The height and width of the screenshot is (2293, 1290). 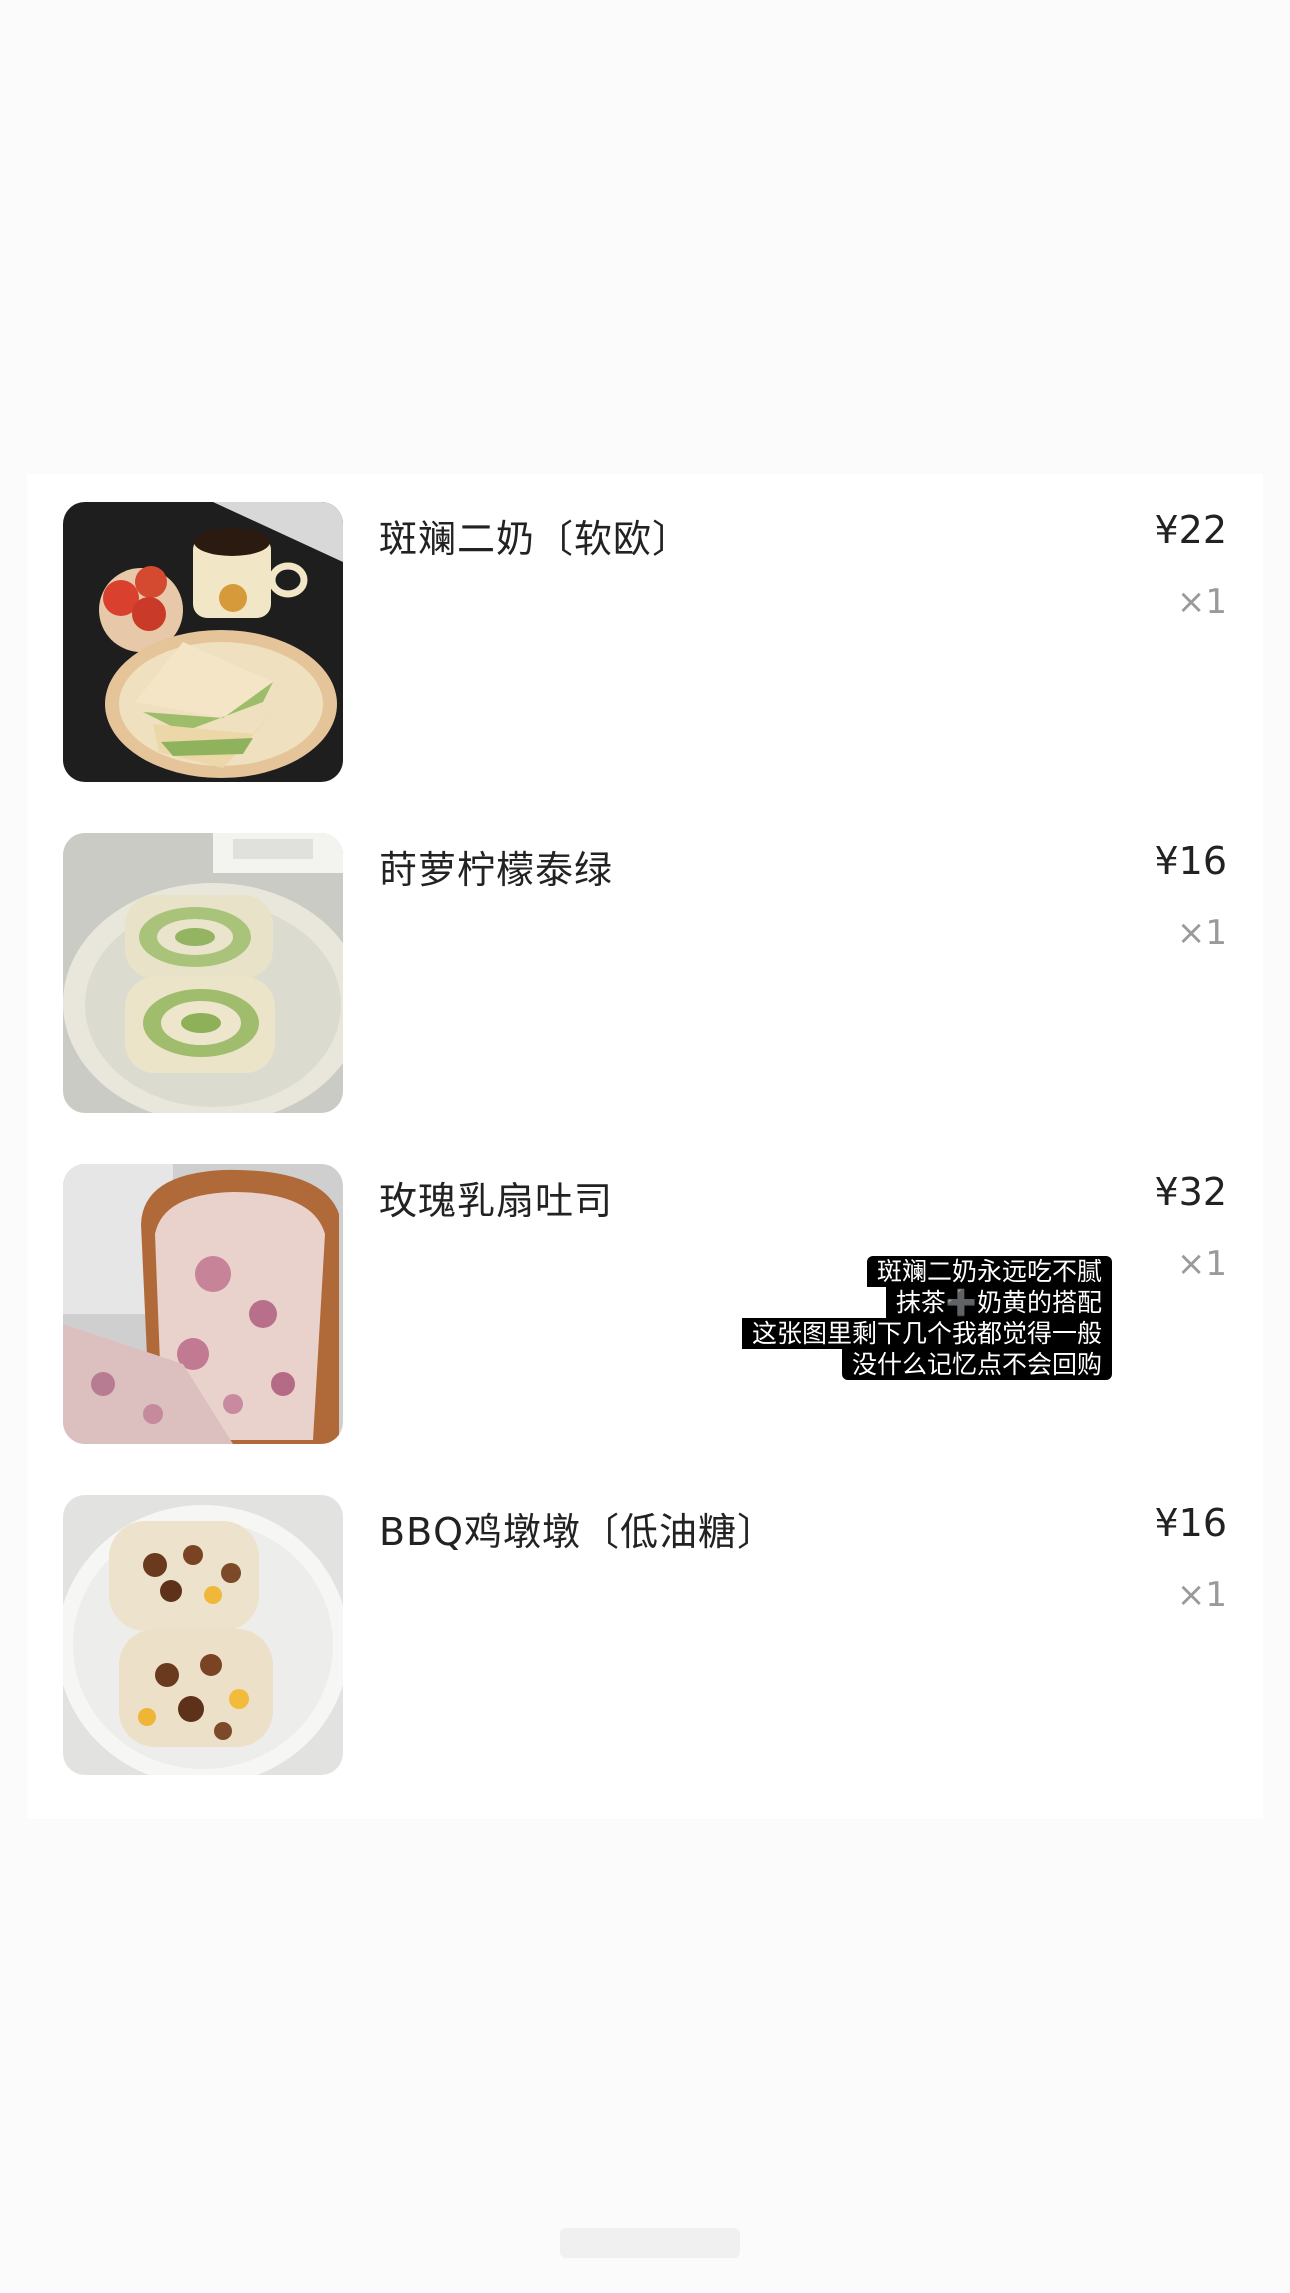 I want to click on product-name: BBQ鸡墩墩〔低油糖〕, so click(x=578, y=1532).